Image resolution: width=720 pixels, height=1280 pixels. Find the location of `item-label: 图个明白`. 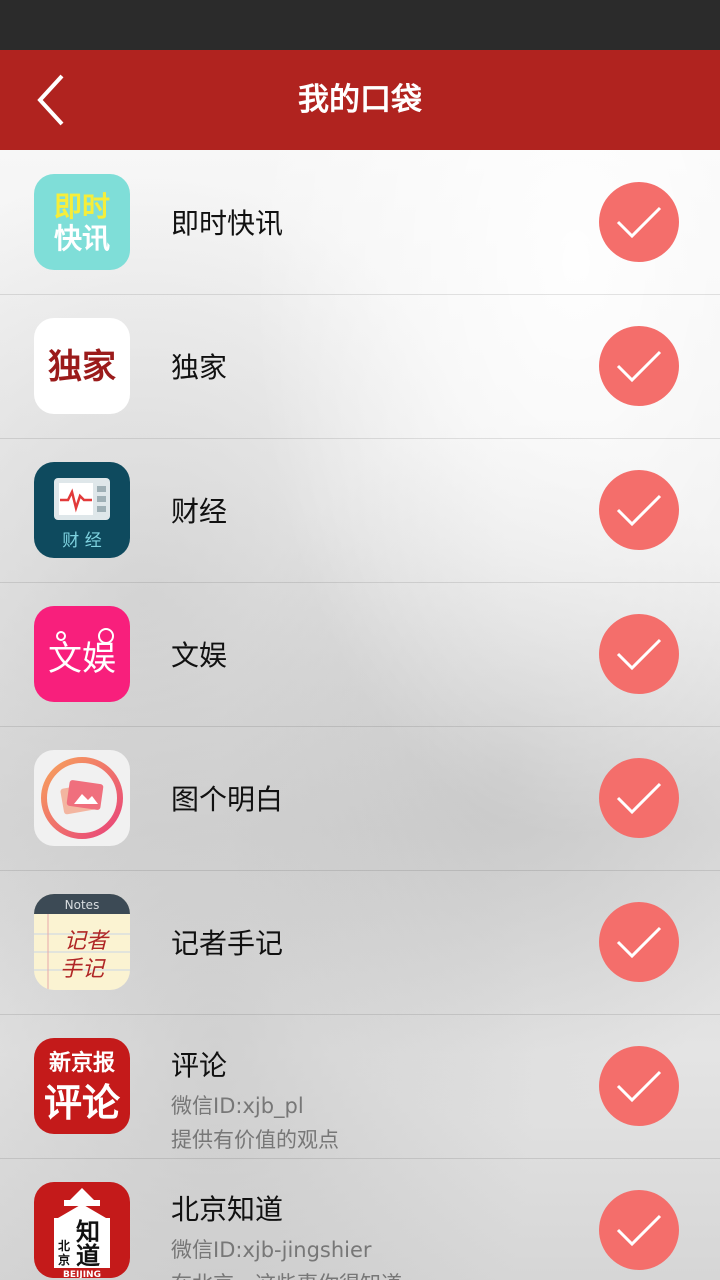

item-label: 图个明白 is located at coordinates (227, 799).